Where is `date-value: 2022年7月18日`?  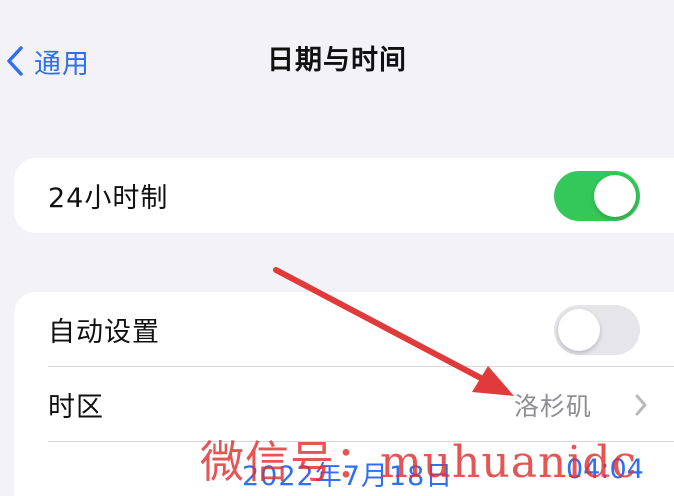 date-value: 2022年7月18日 is located at coordinates (347, 473).